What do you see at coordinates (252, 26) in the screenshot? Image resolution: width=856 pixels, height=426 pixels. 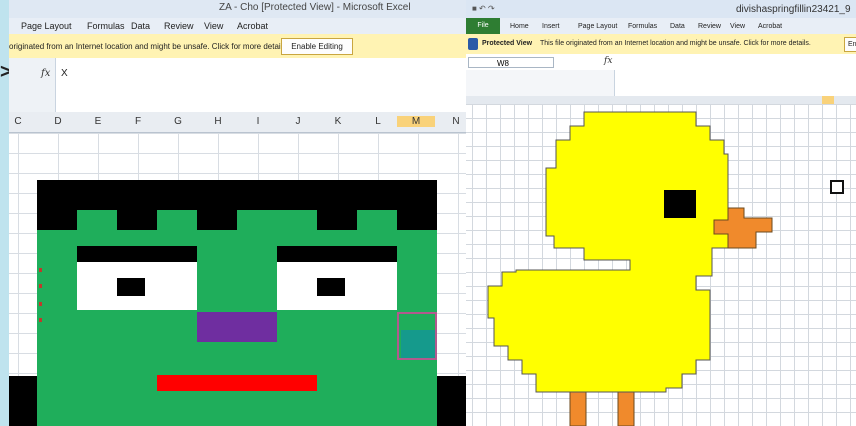 I see `tab-acrobat: Acrobat` at bounding box center [252, 26].